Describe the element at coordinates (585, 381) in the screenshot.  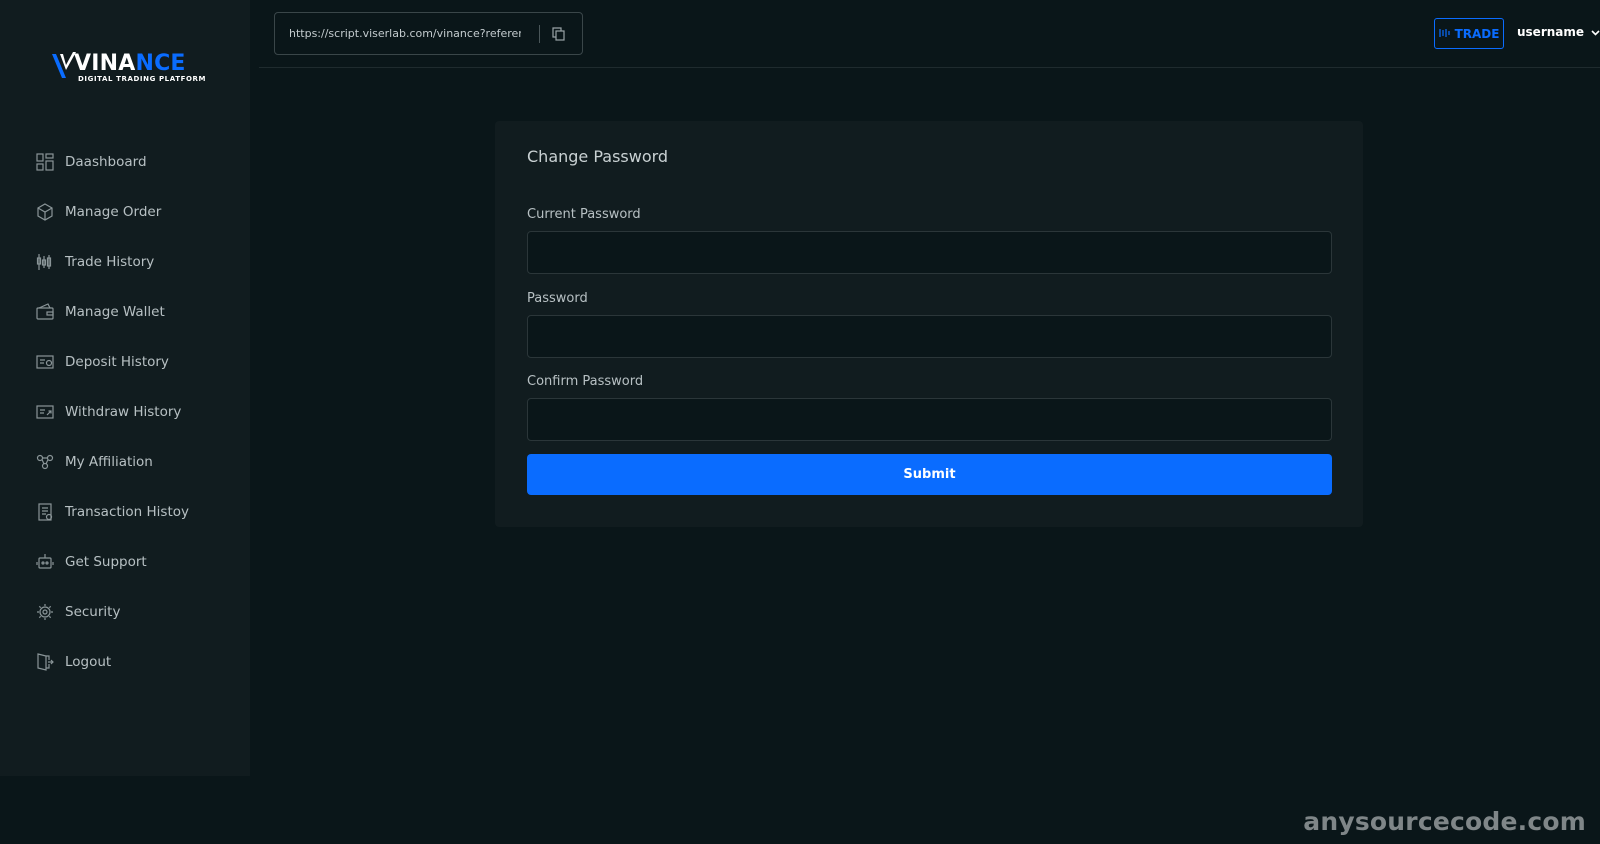
I see `confirm-password-label: Confirm Password` at that location.